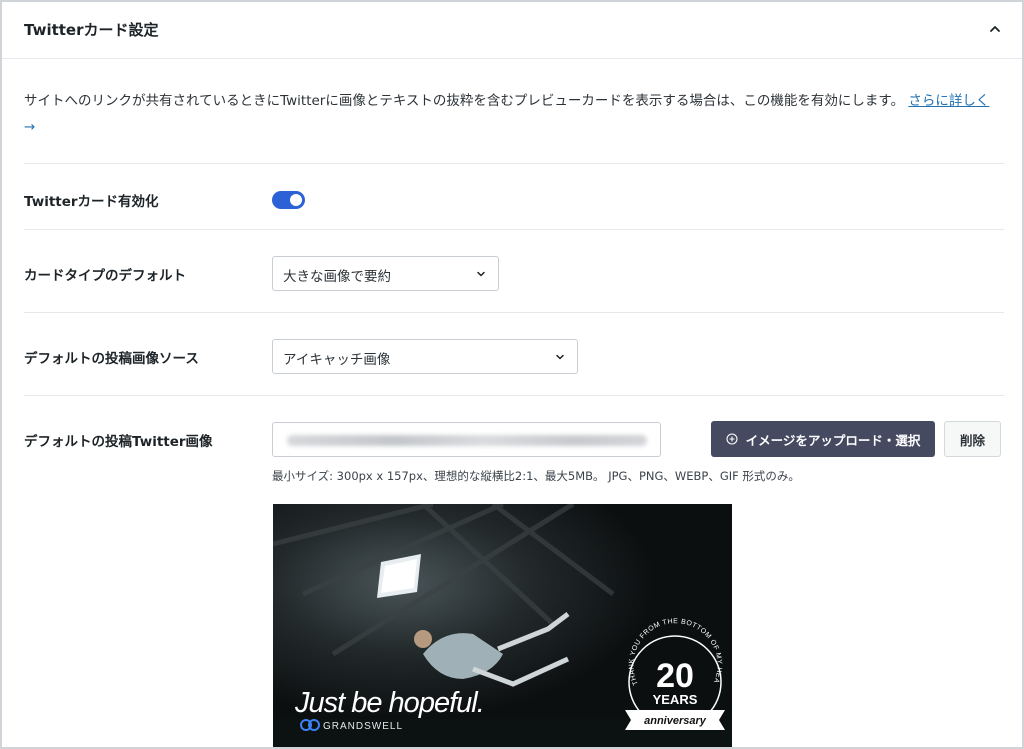  What do you see at coordinates (833, 440) in the screenshot?
I see `upload-button-label: イメージをアップロード・選択` at bounding box center [833, 440].